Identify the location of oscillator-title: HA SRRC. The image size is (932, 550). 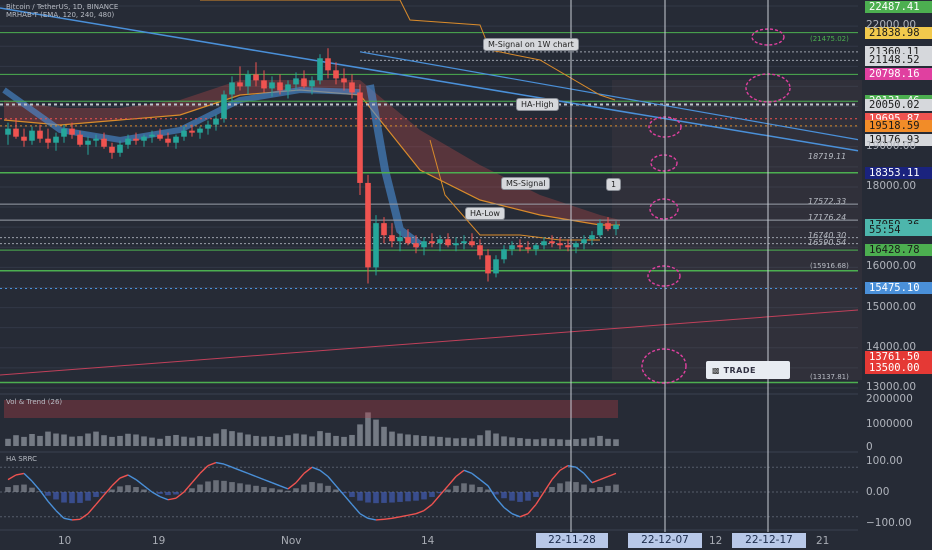
(21, 459).